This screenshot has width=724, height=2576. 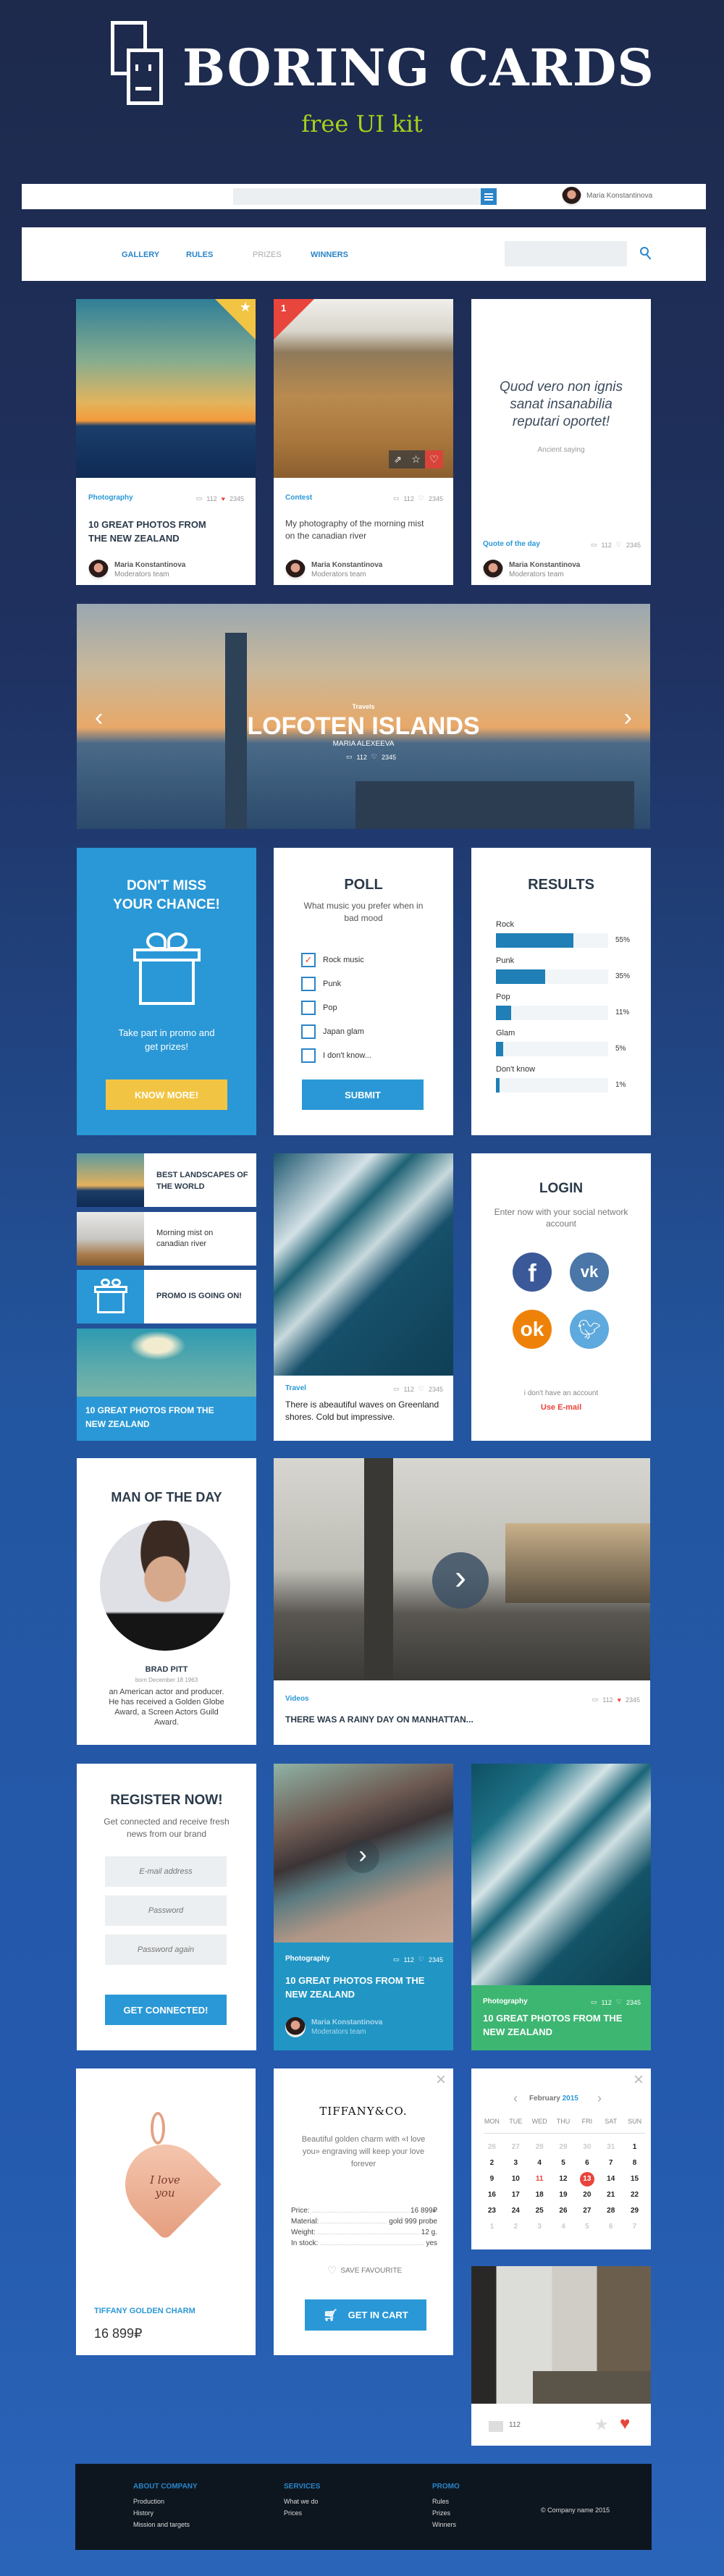 What do you see at coordinates (491, 2211) in the screenshot?
I see `calendar-day: 23` at bounding box center [491, 2211].